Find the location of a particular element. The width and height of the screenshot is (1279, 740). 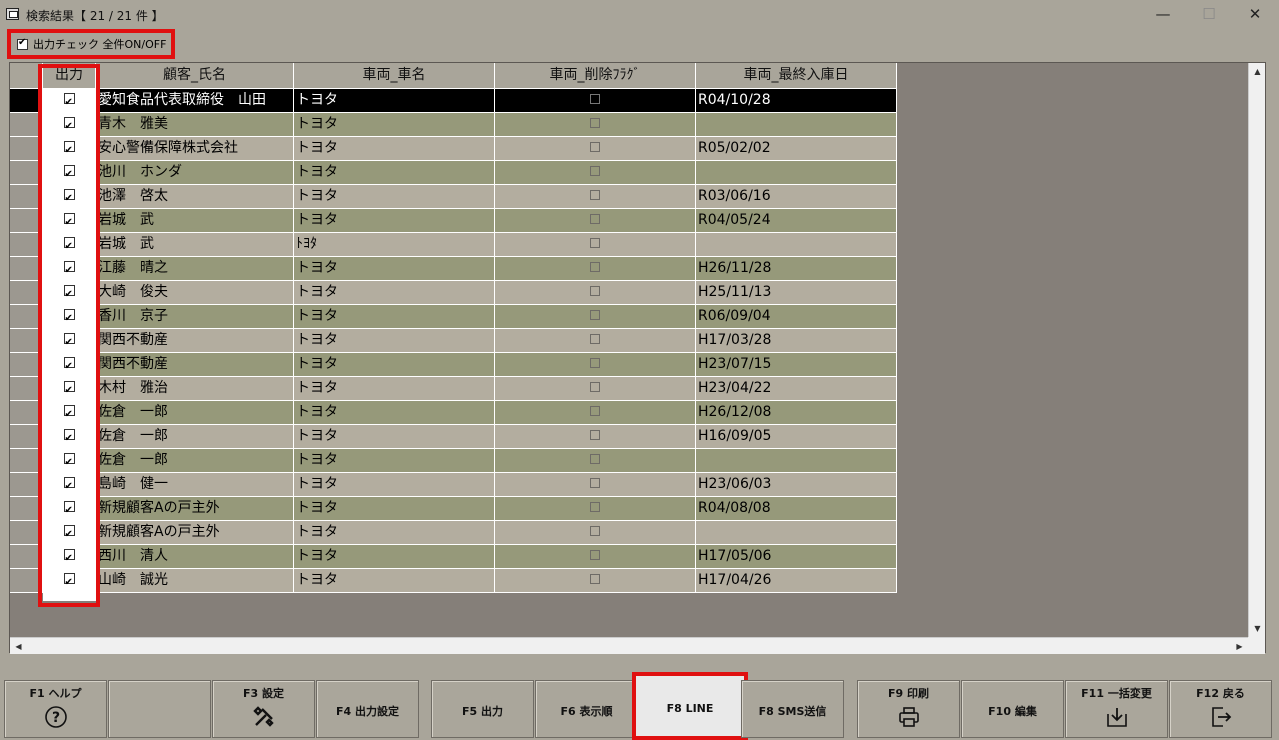

table-row: 関西不動産トヨタ H17/03/28 is located at coordinates (453, 341).